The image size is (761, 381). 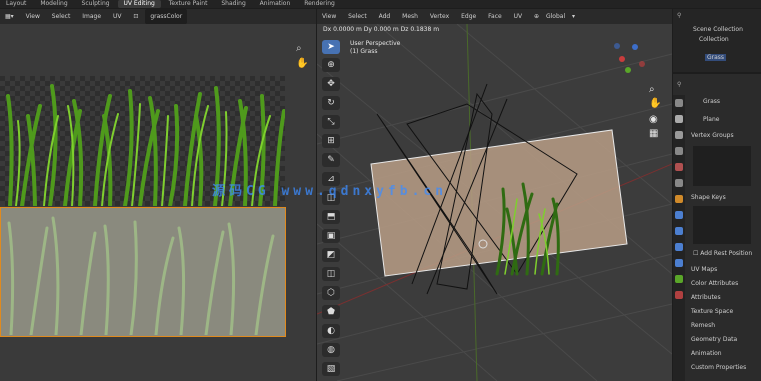 What do you see at coordinates (726, 270) in the screenshot?
I see `section-uv-maps: UV Maps` at bounding box center [726, 270].